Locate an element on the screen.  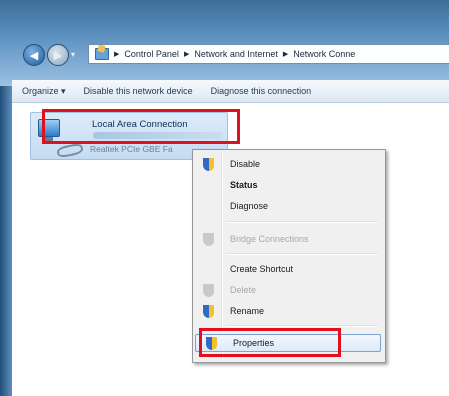
menu-item-diagnose: Diagnose is located at coordinates (288, 207).